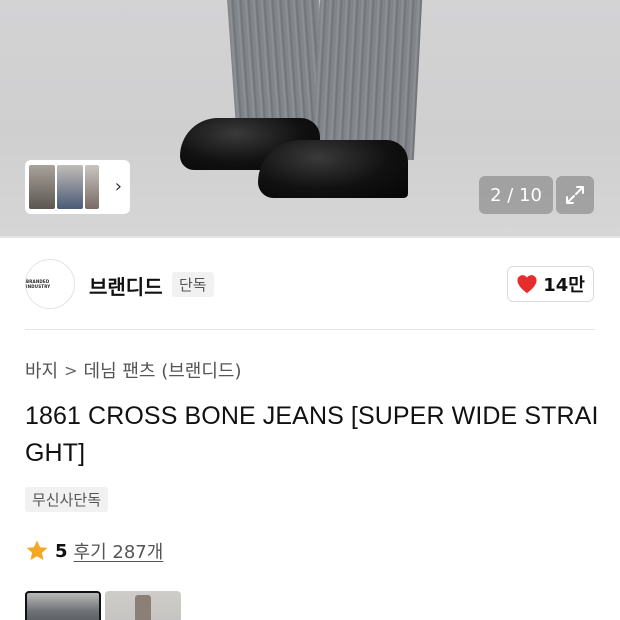 Image resolution: width=620 pixels, height=620 pixels. What do you see at coordinates (37, 550) in the screenshot?
I see `star-icon` at bounding box center [37, 550].